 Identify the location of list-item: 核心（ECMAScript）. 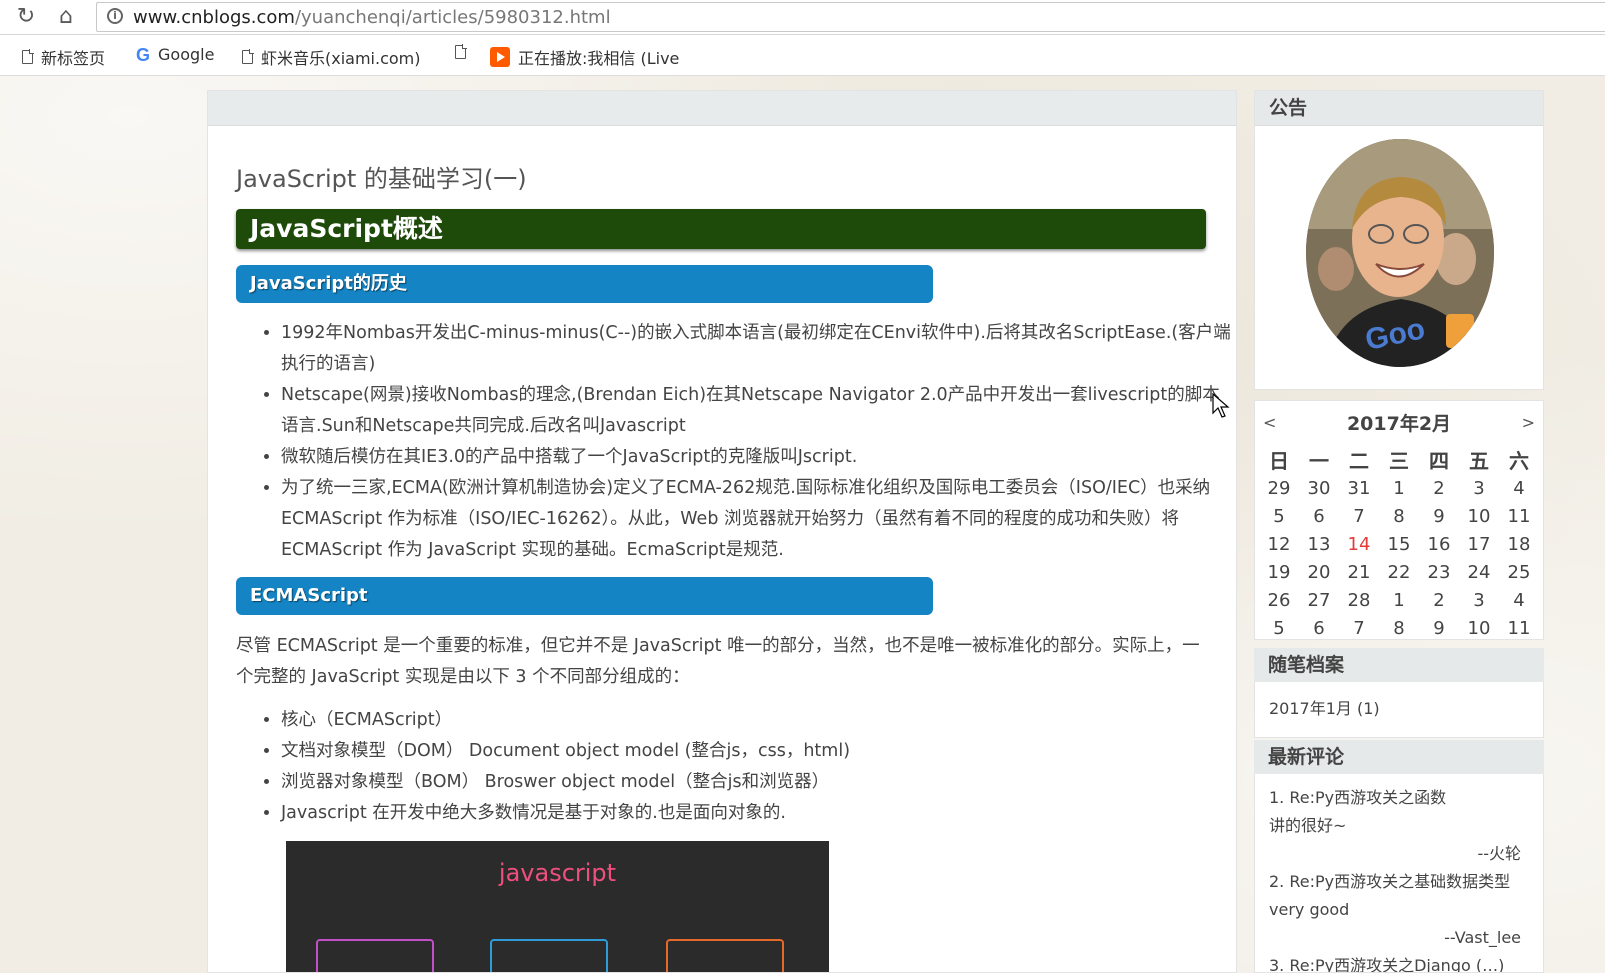
(758, 720).